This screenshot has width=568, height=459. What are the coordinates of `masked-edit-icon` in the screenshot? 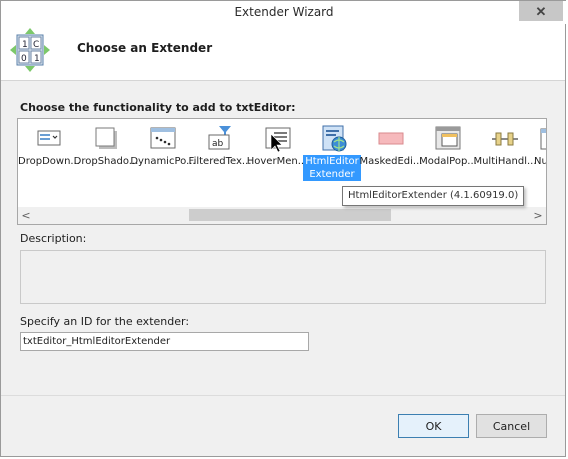 It's located at (391, 138).